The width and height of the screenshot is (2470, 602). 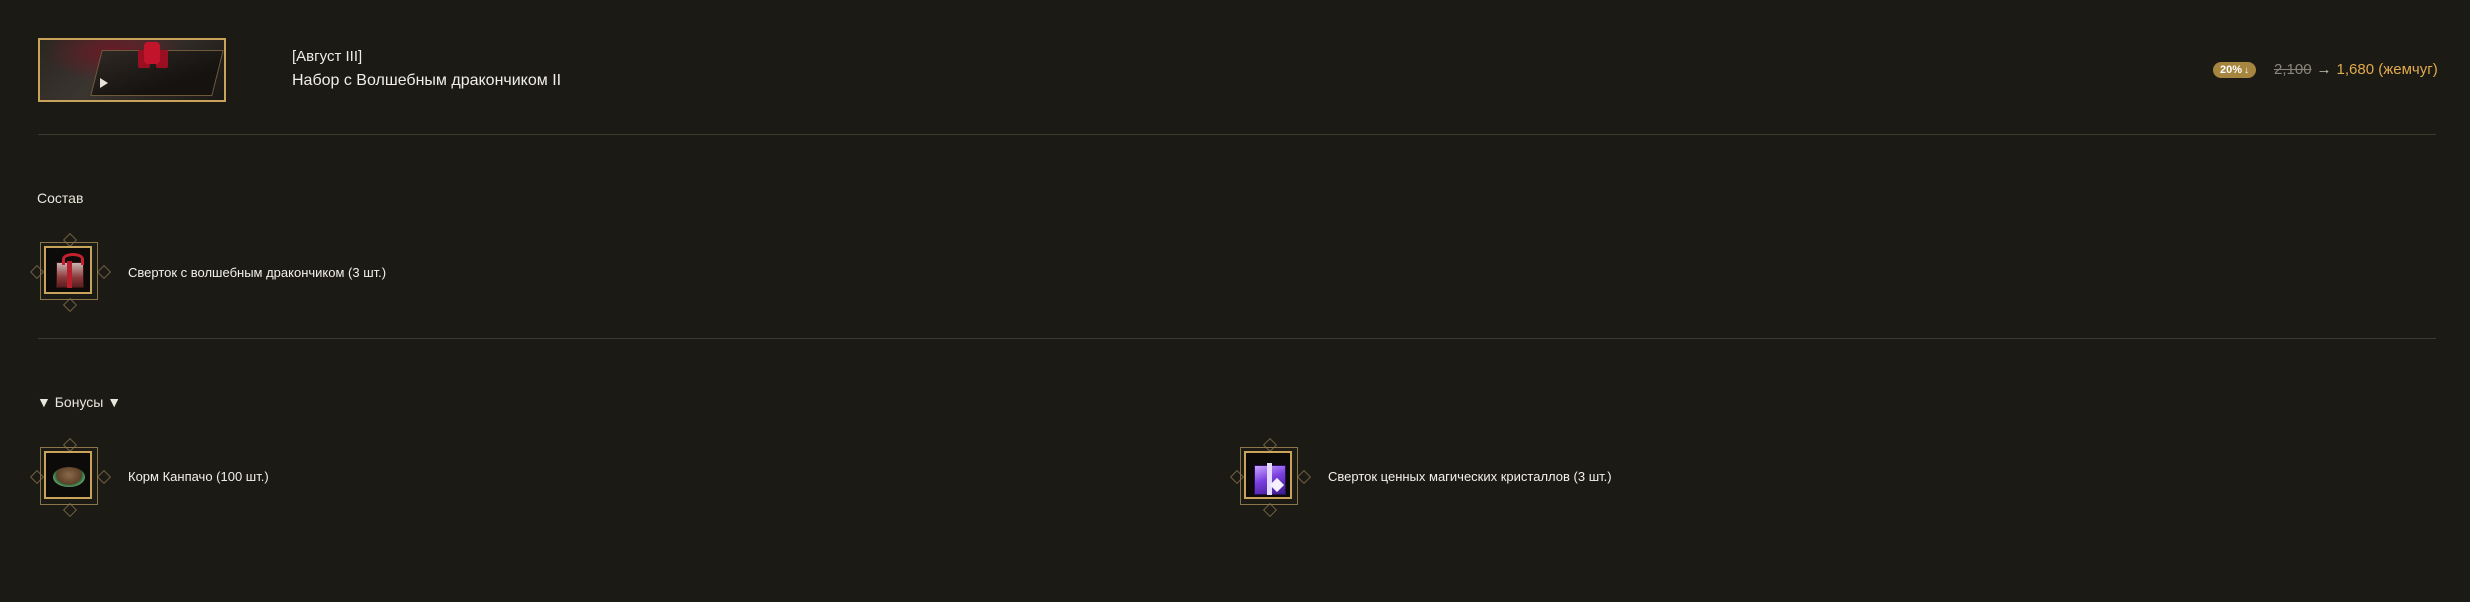 I want to click on ribbon-icon, so click(x=152, y=53).